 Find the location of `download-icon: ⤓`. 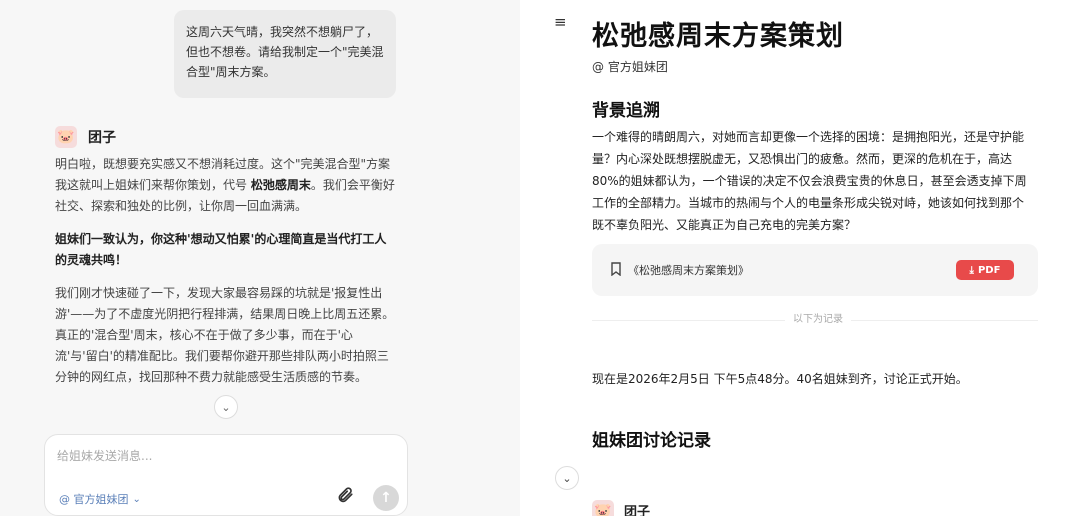

download-icon: ⤓ is located at coordinates (971, 270).